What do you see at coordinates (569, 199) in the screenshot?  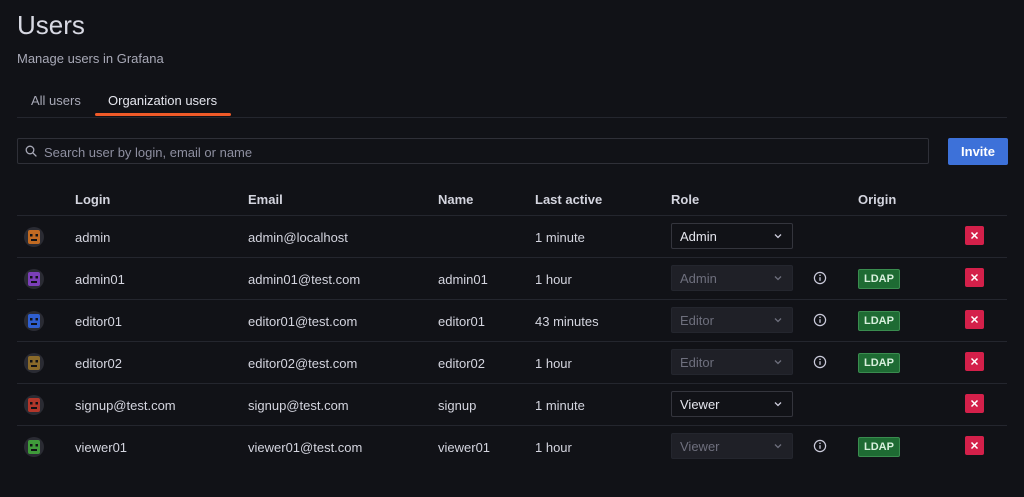 I see `column-header-last-active: Last active` at bounding box center [569, 199].